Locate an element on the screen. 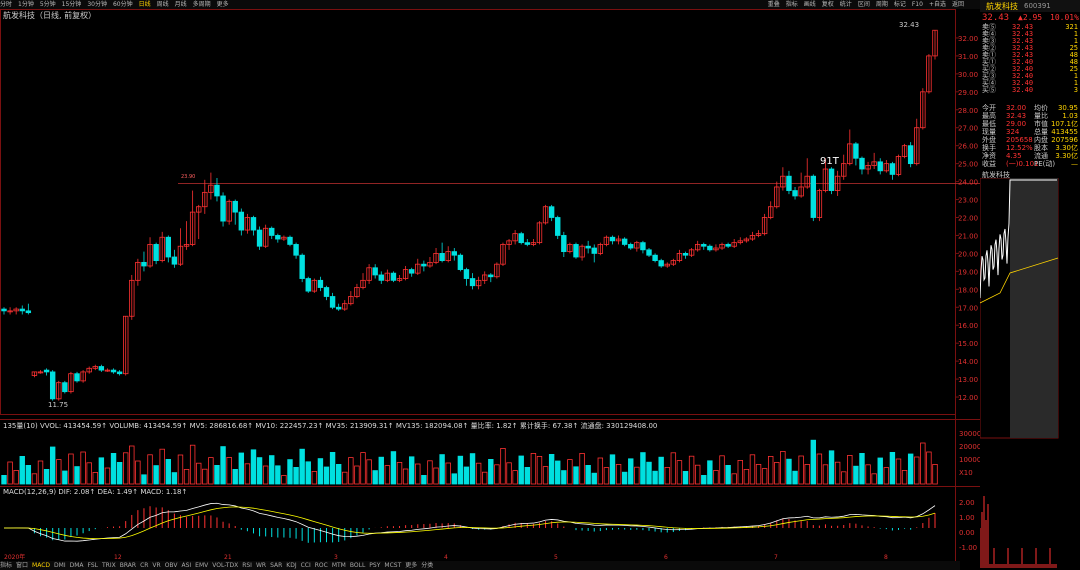 This screenshot has width=1080, height=570. indicator-tab-17: KDJ is located at coordinates (291, 565).